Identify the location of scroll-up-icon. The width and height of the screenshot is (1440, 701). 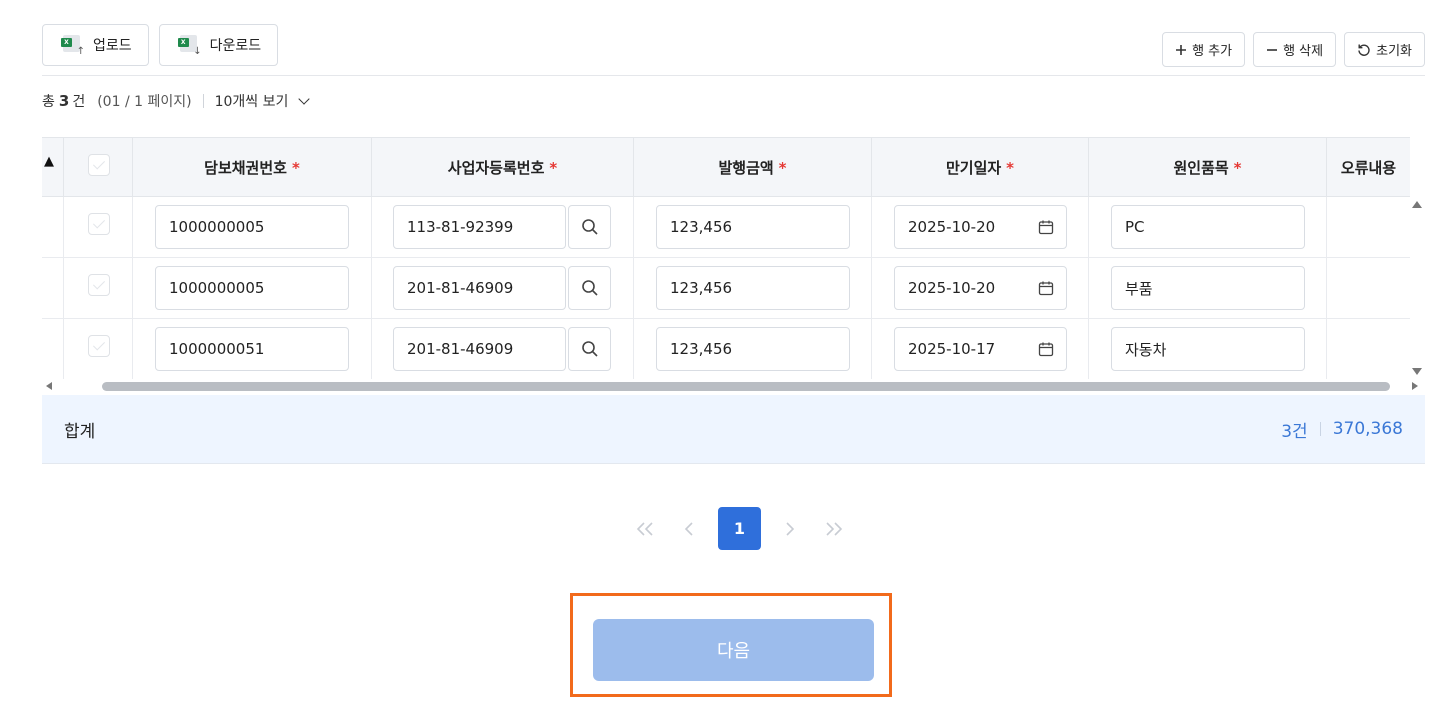
(1417, 204).